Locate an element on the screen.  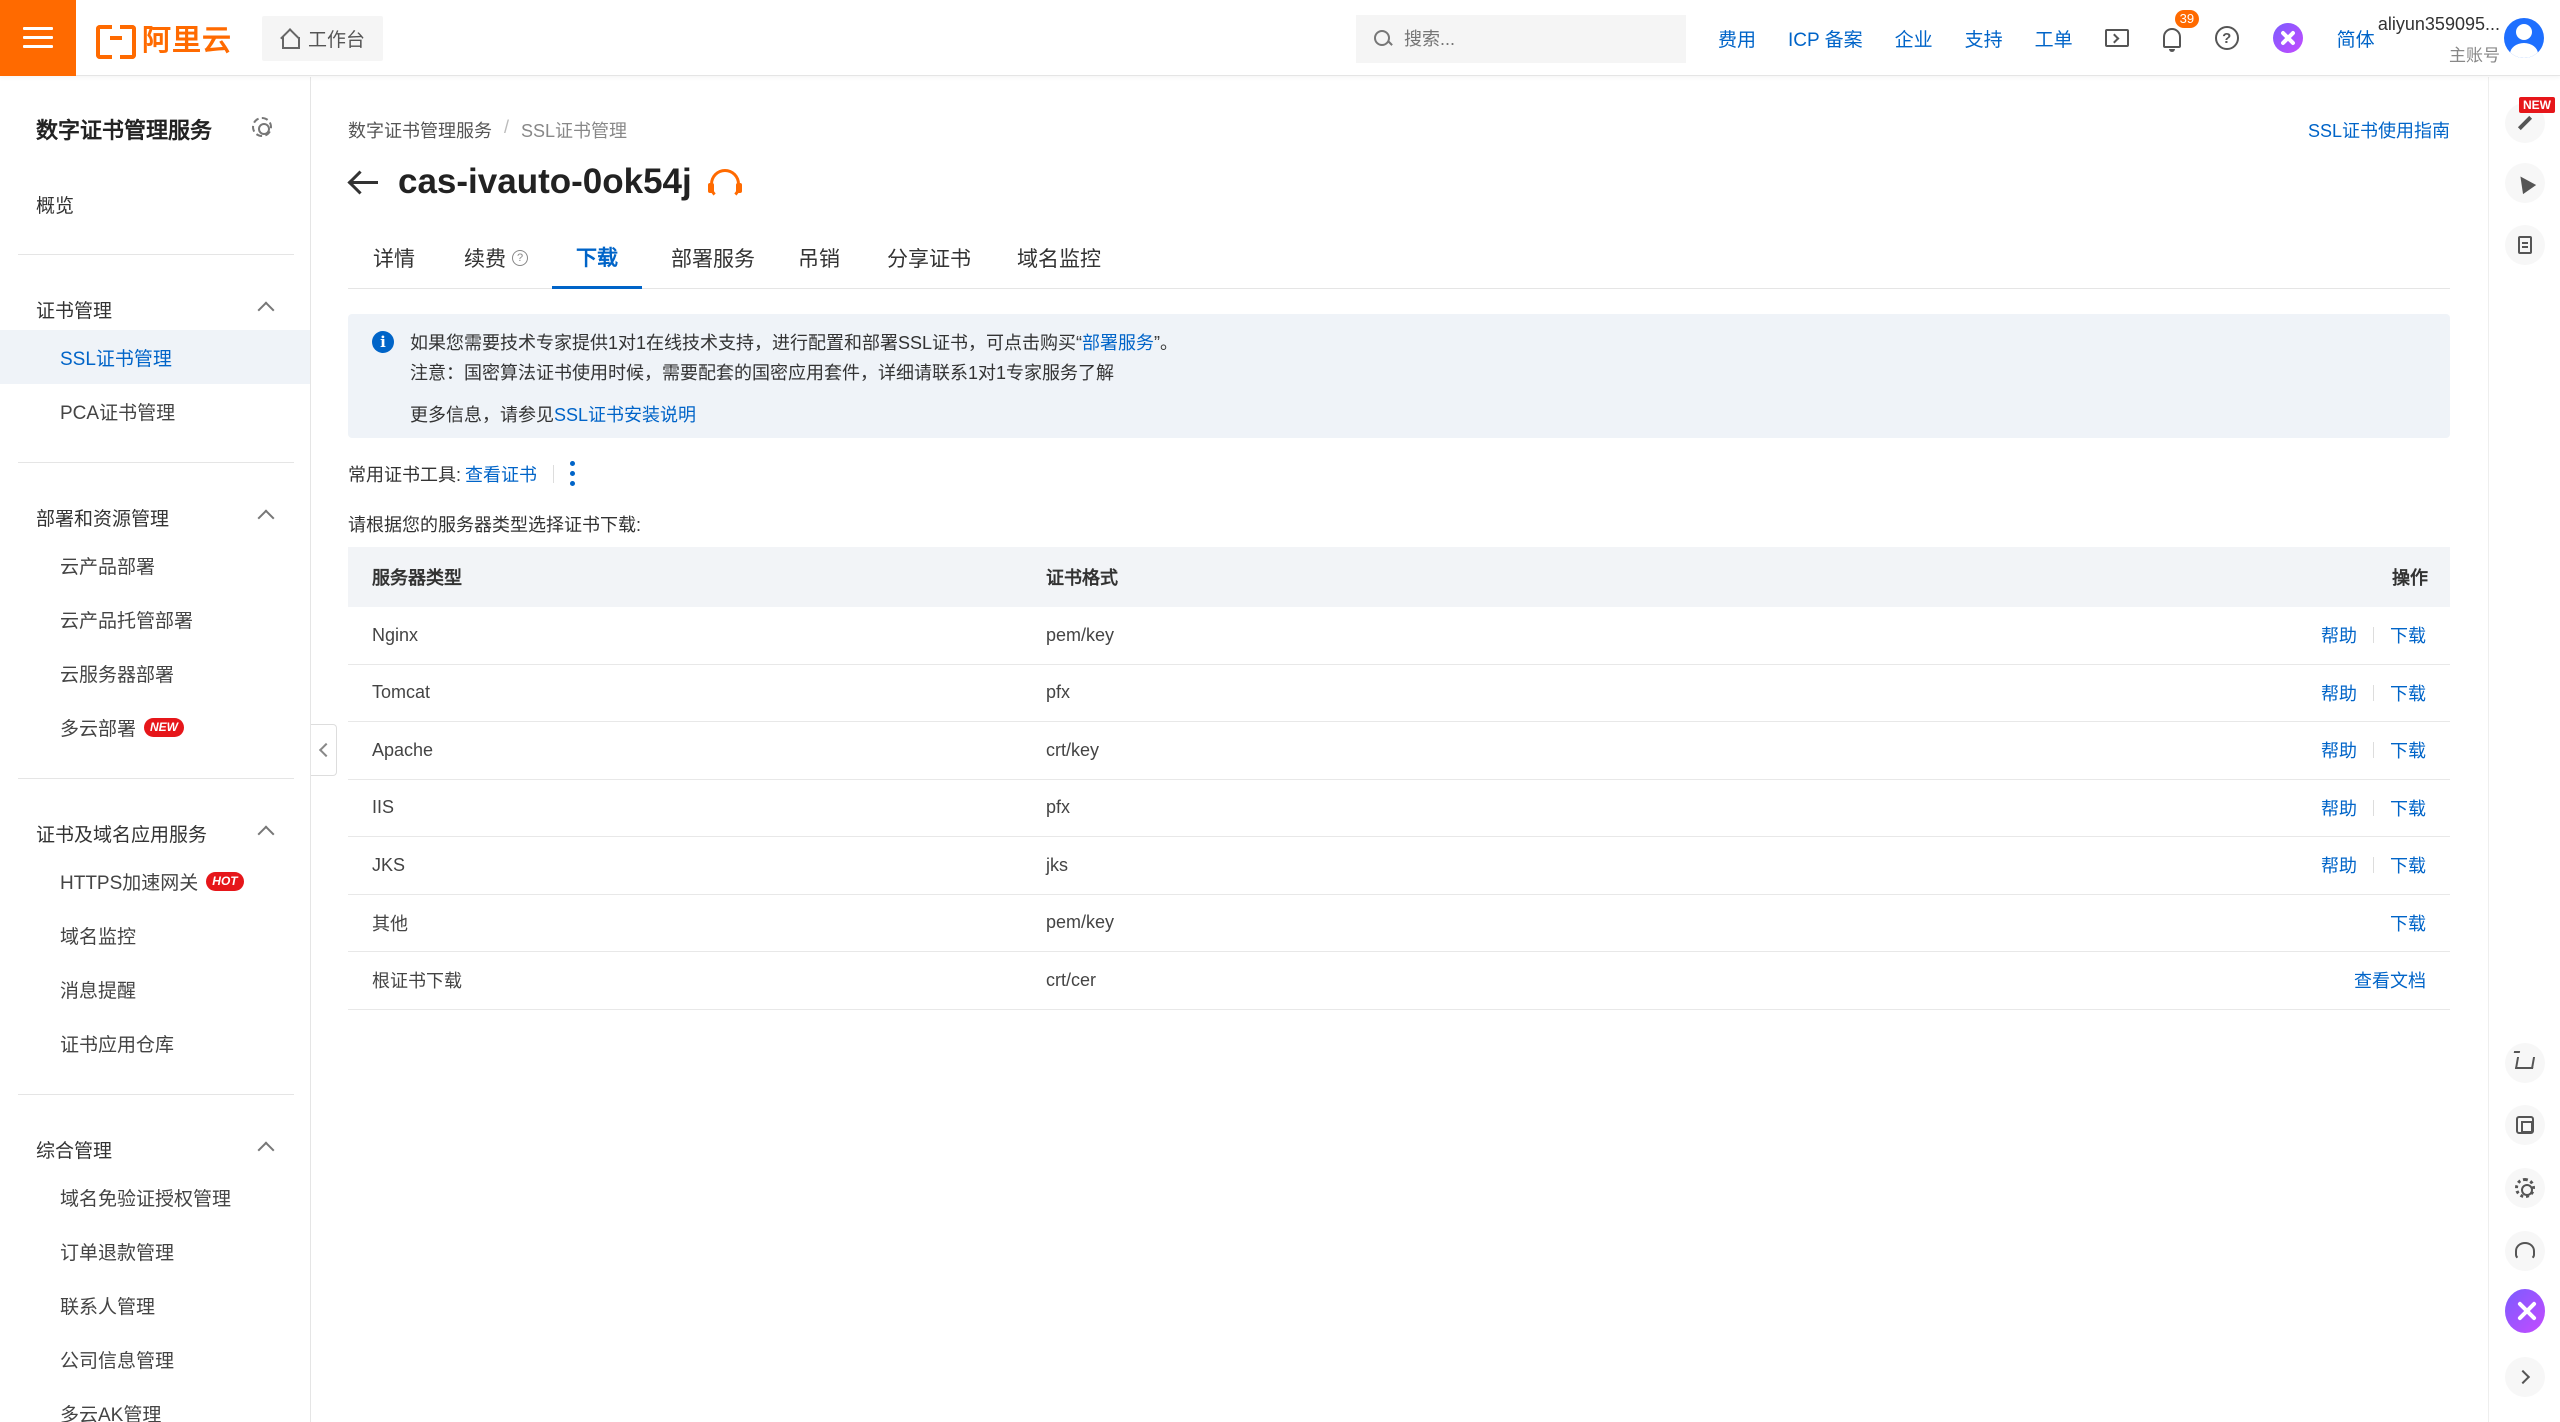
cell-actions: 帮助 下载 is located at coordinates (2348, 865).